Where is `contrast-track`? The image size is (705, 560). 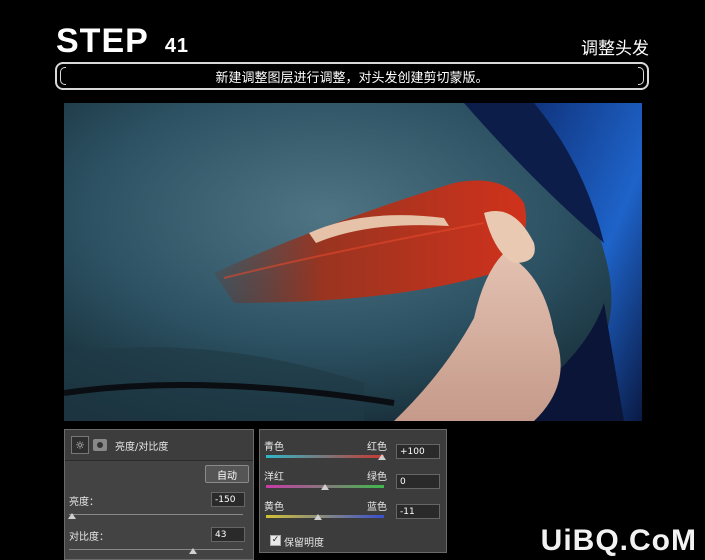 contrast-track is located at coordinates (156, 549).